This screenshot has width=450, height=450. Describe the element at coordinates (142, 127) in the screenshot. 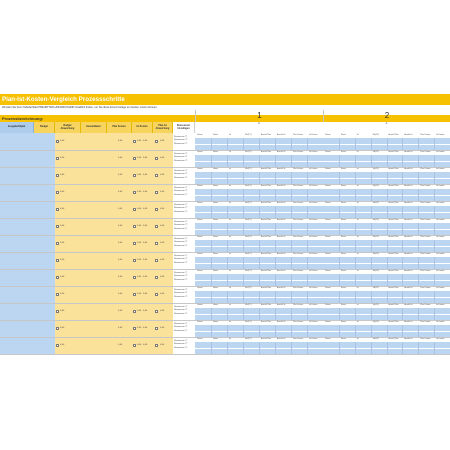

I see `column-header-6: Ist Kosten` at that location.